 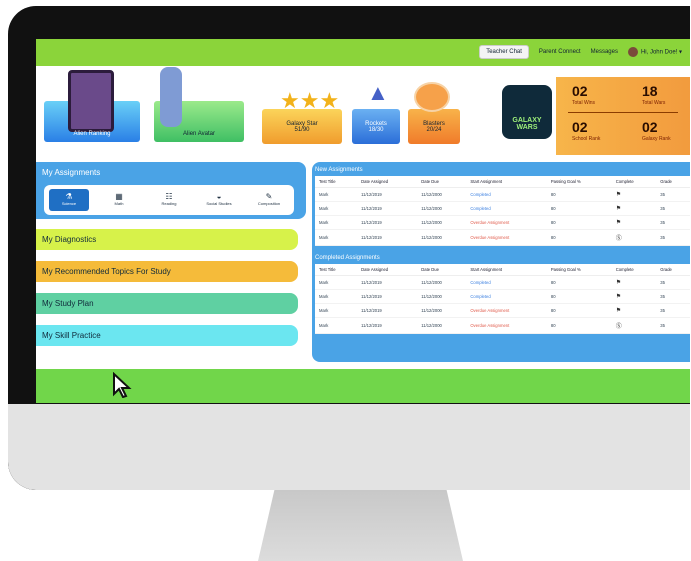 I want to click on user-greeting: Hi, John Doe! ▾, so click(x=661, y=52).